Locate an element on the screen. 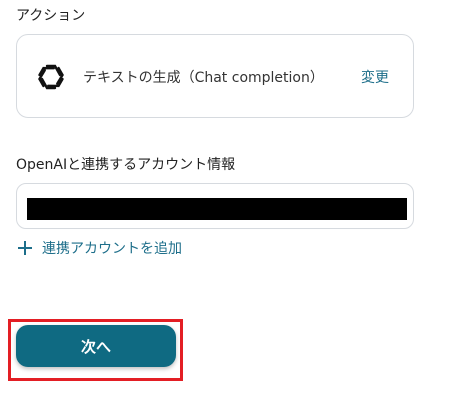 Image resolution: width=462 pixels, height=404 pixels. action-section-label: アクション is located at coordinates (51, 16).